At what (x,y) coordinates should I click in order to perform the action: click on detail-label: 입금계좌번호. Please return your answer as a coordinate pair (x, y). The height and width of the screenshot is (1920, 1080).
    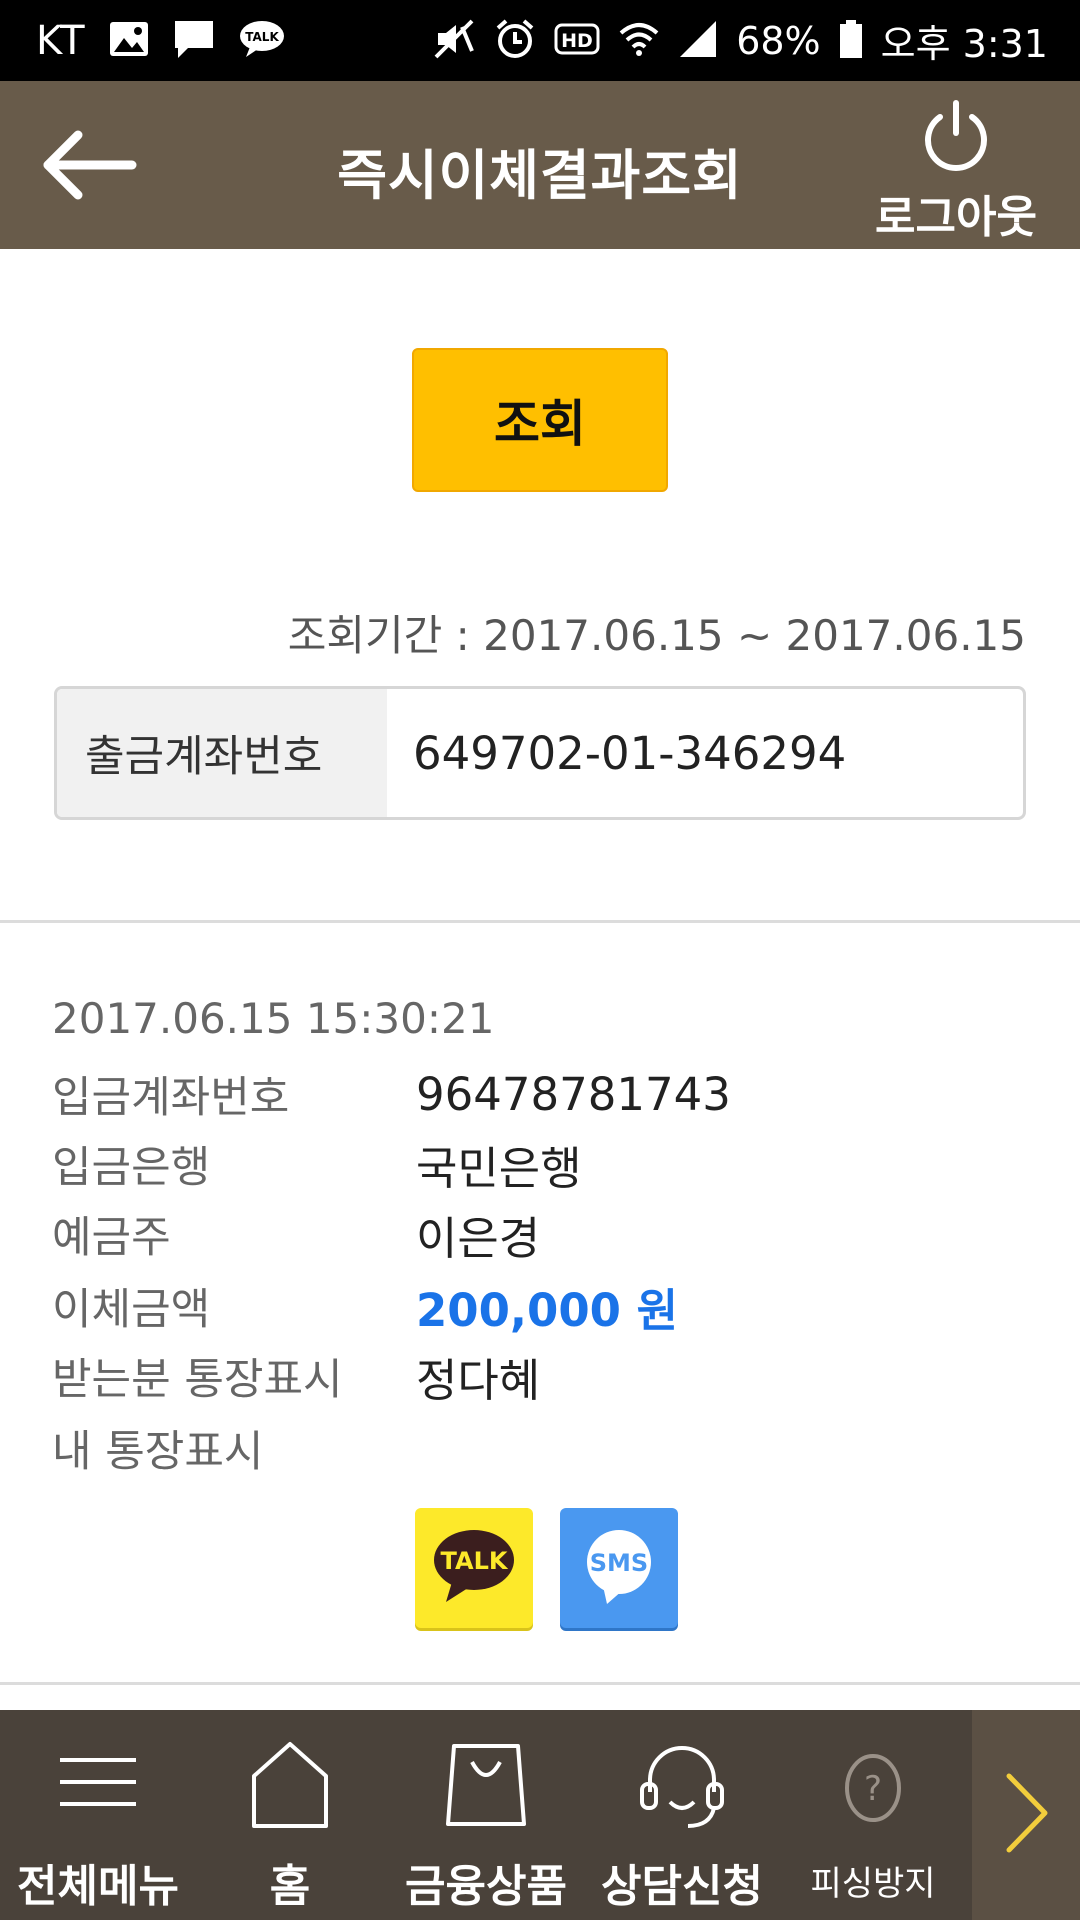
    Looking at the image, I should click on (171, 1098).